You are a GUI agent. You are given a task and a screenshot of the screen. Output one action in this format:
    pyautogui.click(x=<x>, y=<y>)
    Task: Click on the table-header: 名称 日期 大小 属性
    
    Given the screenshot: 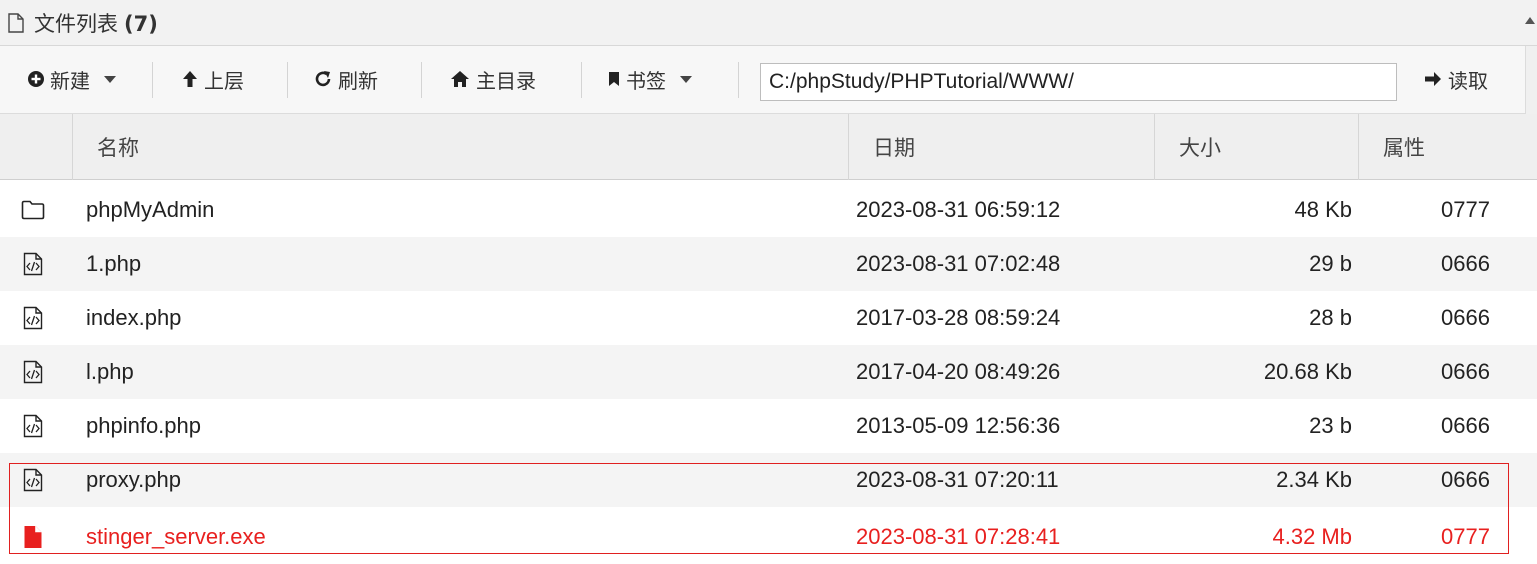 What is the action you would take?
    pyautogui.click(x=768, y=147)
    